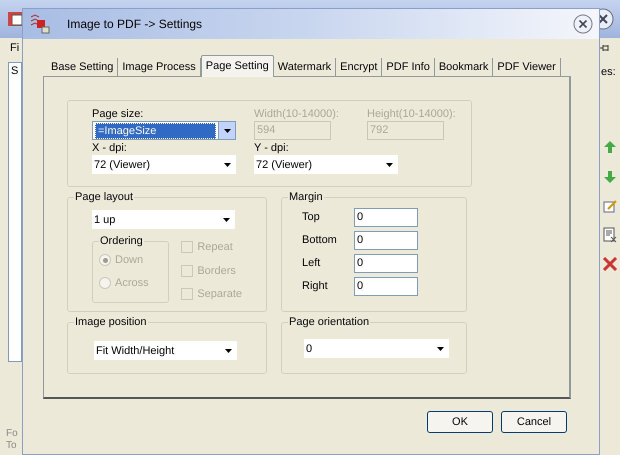 The image size is (620, 455). Describe the element at coordinates (110, 148) in the screenshot. I see `field-label: X - dpi:` at that location.